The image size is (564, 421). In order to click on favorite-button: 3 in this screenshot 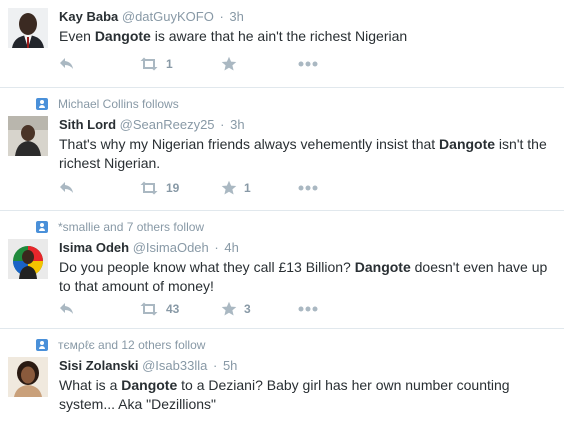, I will do `click(259, 309)`.